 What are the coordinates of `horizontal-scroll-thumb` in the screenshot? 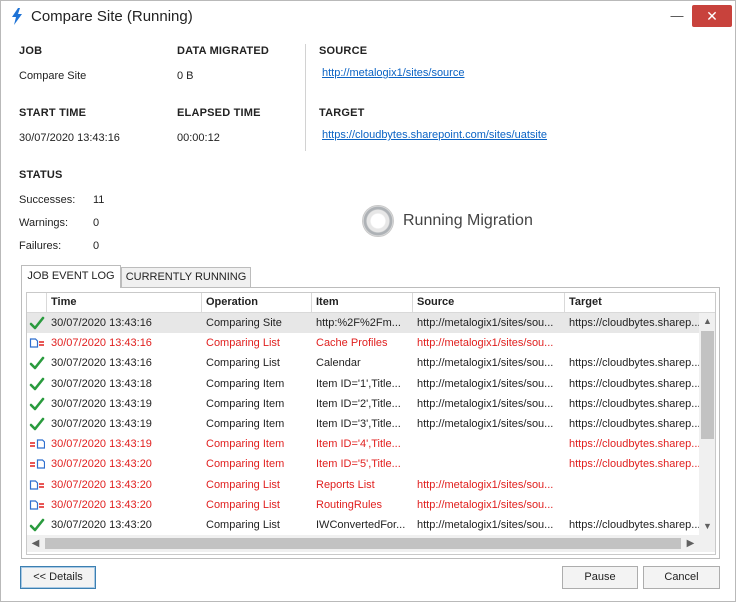 It's located at (363, 543).